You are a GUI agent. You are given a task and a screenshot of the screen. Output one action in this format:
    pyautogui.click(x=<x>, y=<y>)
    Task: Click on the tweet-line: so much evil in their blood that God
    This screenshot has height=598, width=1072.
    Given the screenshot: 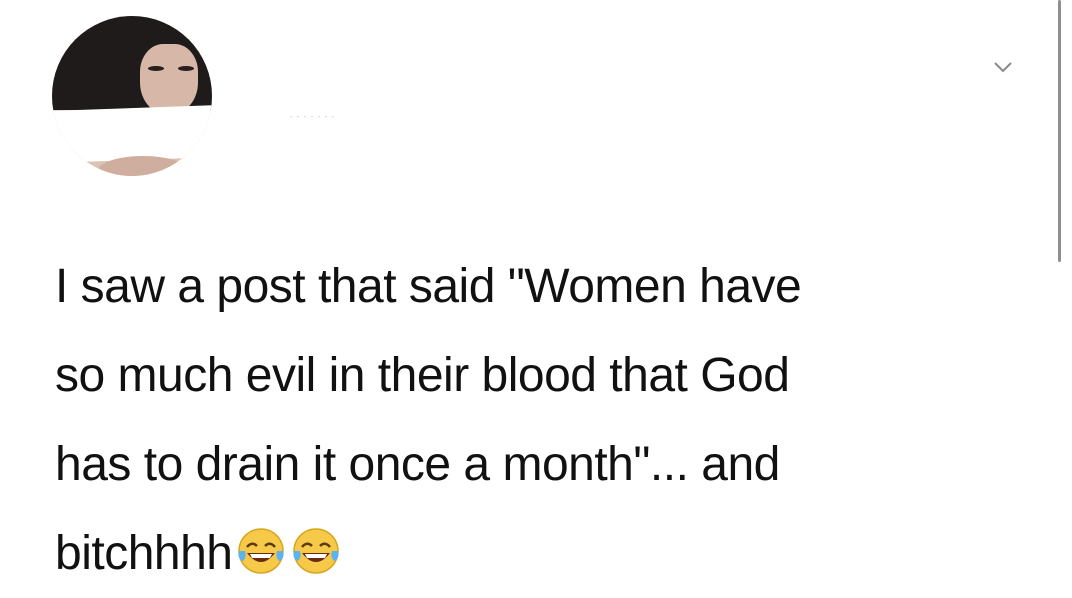 What is the action you would take?
    pyautogui.click(x=422, y=375)
    